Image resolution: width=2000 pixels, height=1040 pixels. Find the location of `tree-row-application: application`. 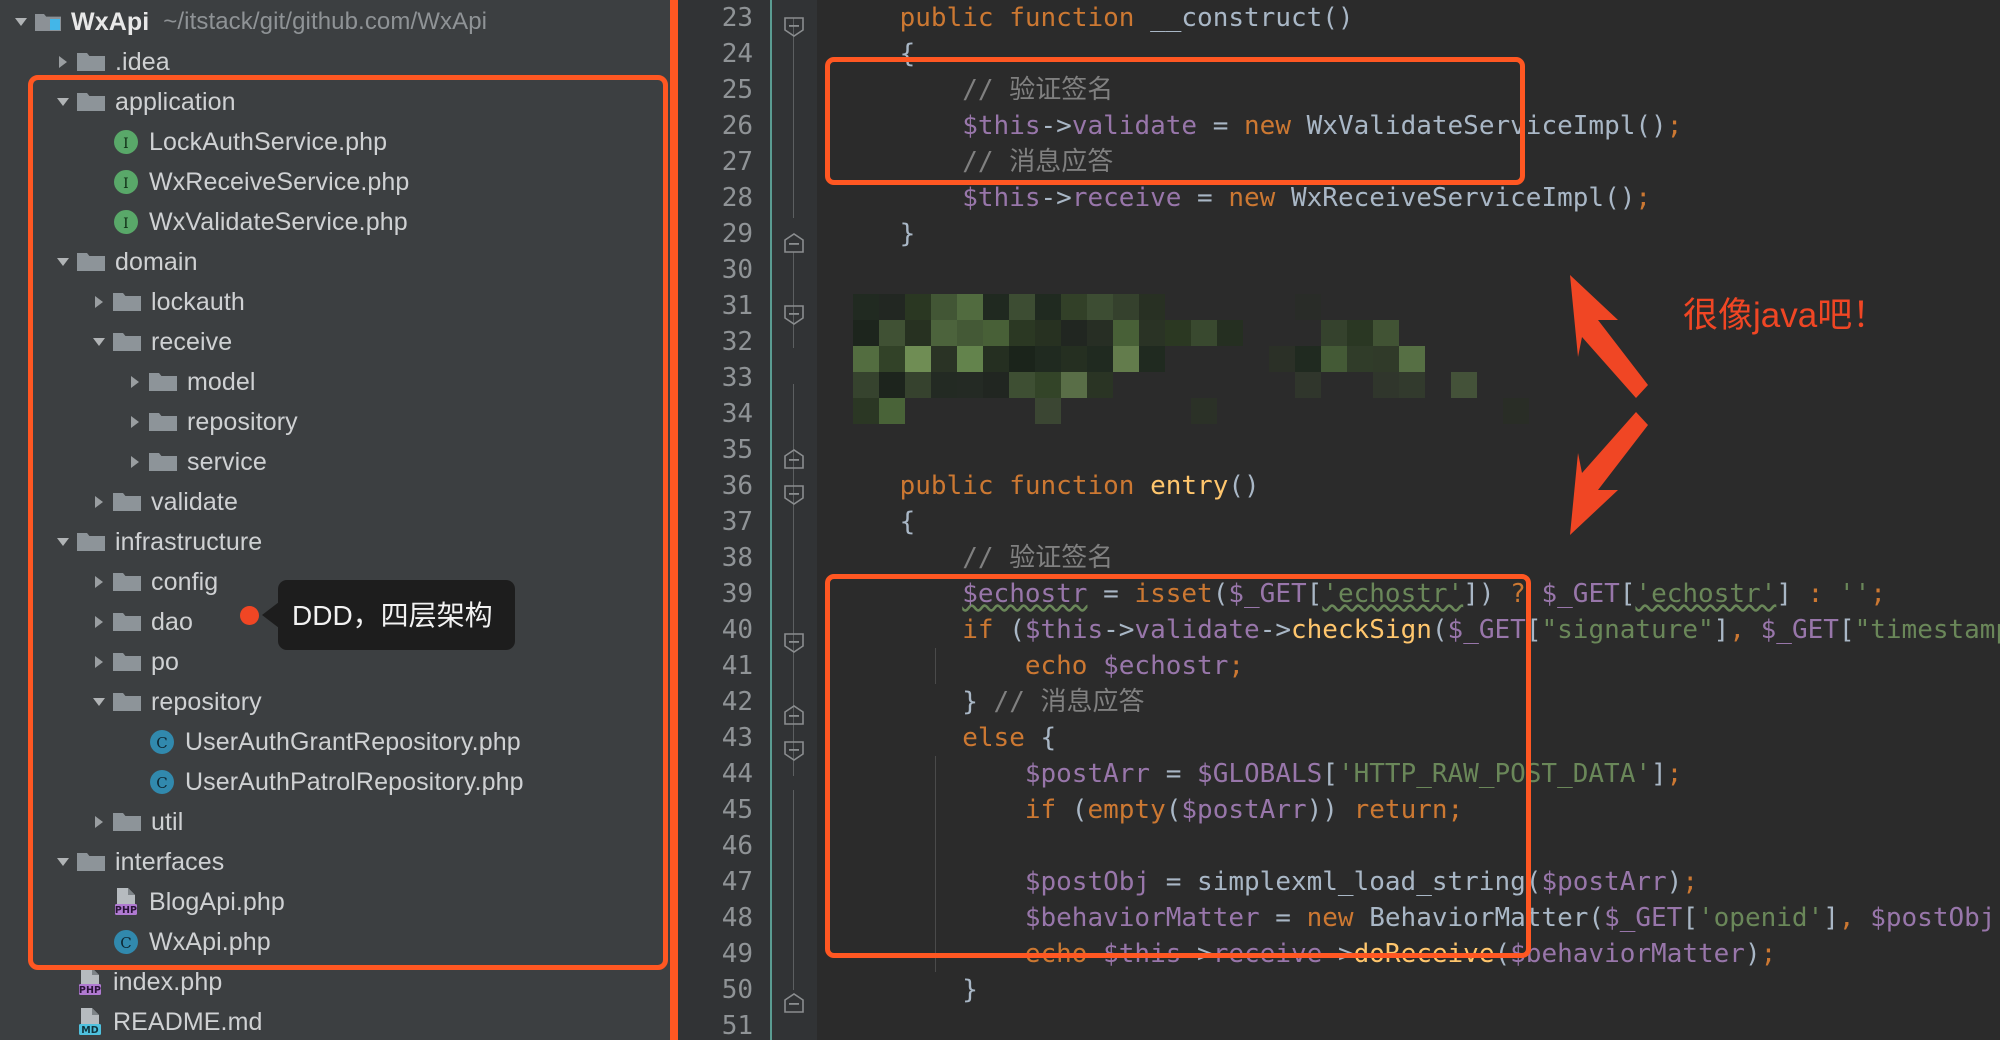

tree-row-application: application is located at coordinates (335, 102).